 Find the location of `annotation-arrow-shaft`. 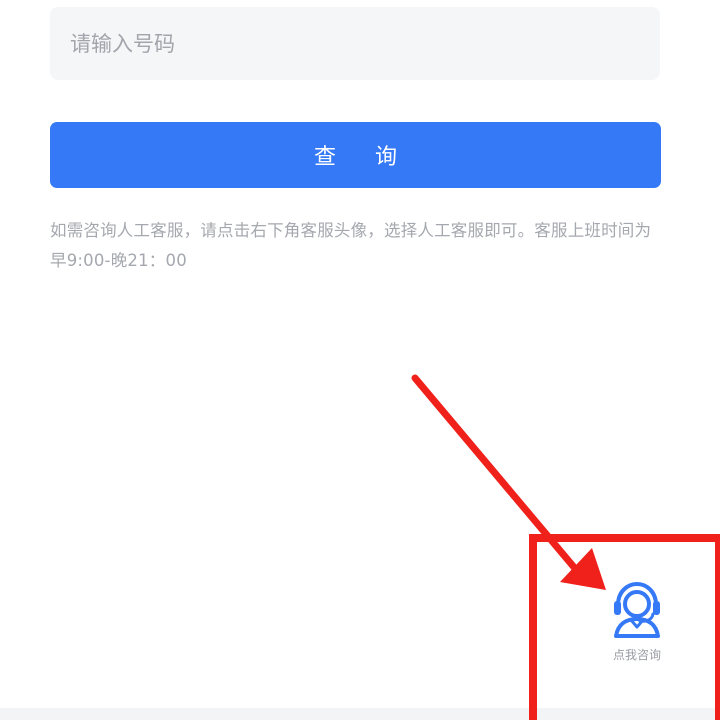

annotation-arrow-shaft is located at coordinates (496, 475).